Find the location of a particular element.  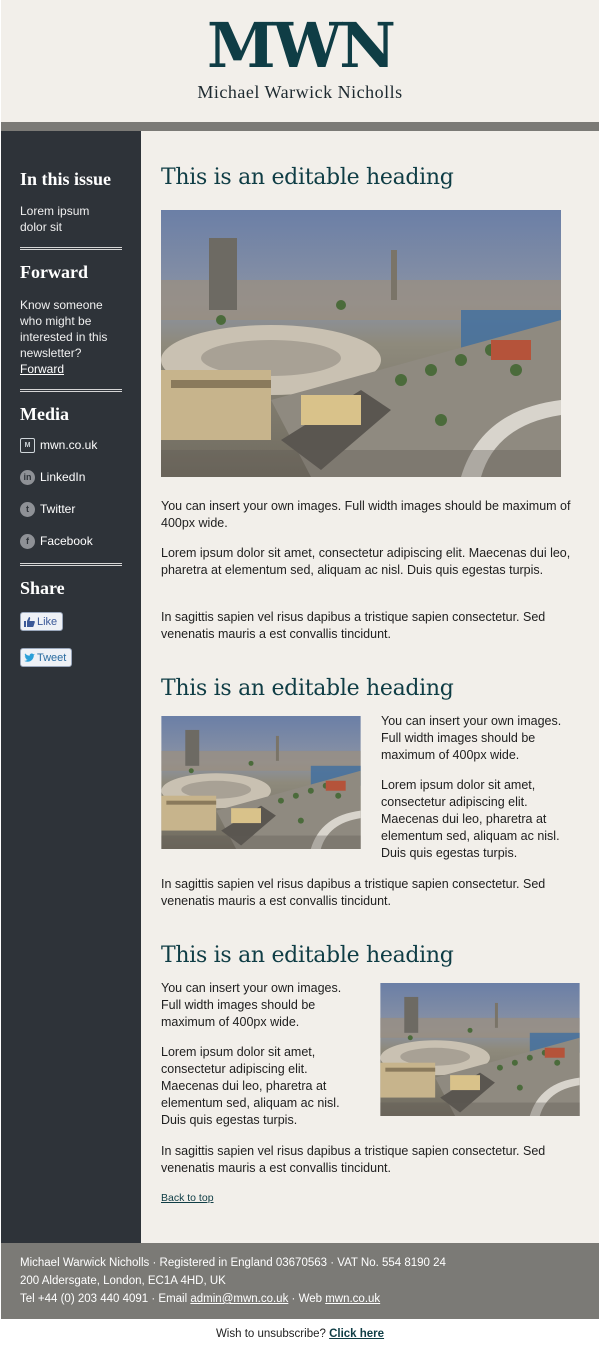

logo: MWN is located at coordinates (301, 45).